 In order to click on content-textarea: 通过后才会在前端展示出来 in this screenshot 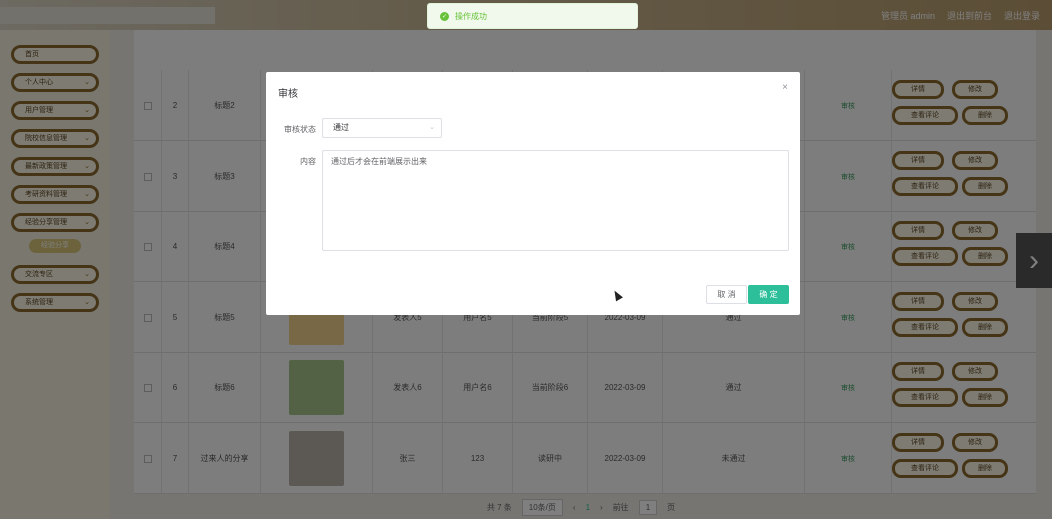, I will do `click(555, 200)`.